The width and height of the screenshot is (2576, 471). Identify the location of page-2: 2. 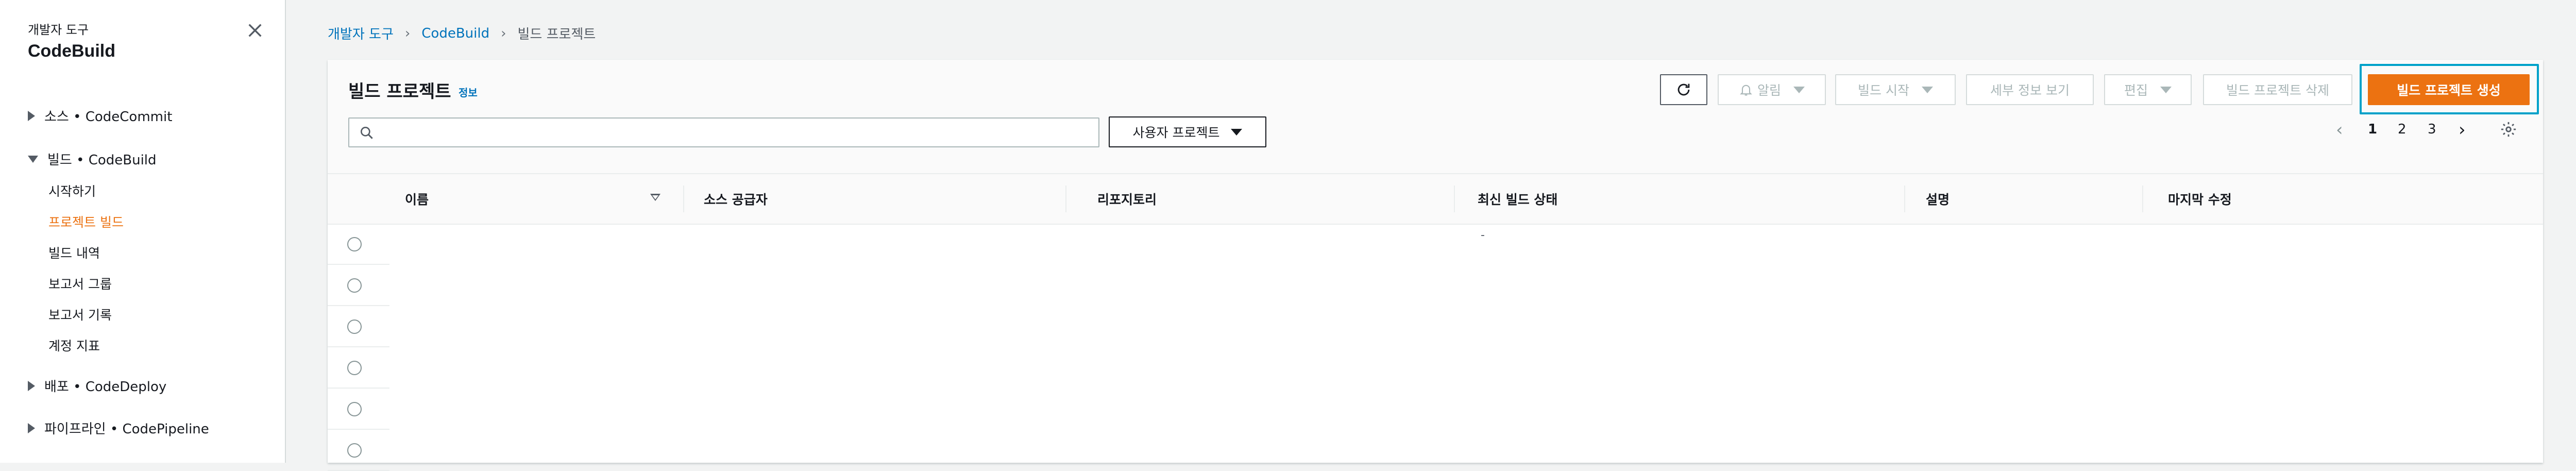
(2402, 129).